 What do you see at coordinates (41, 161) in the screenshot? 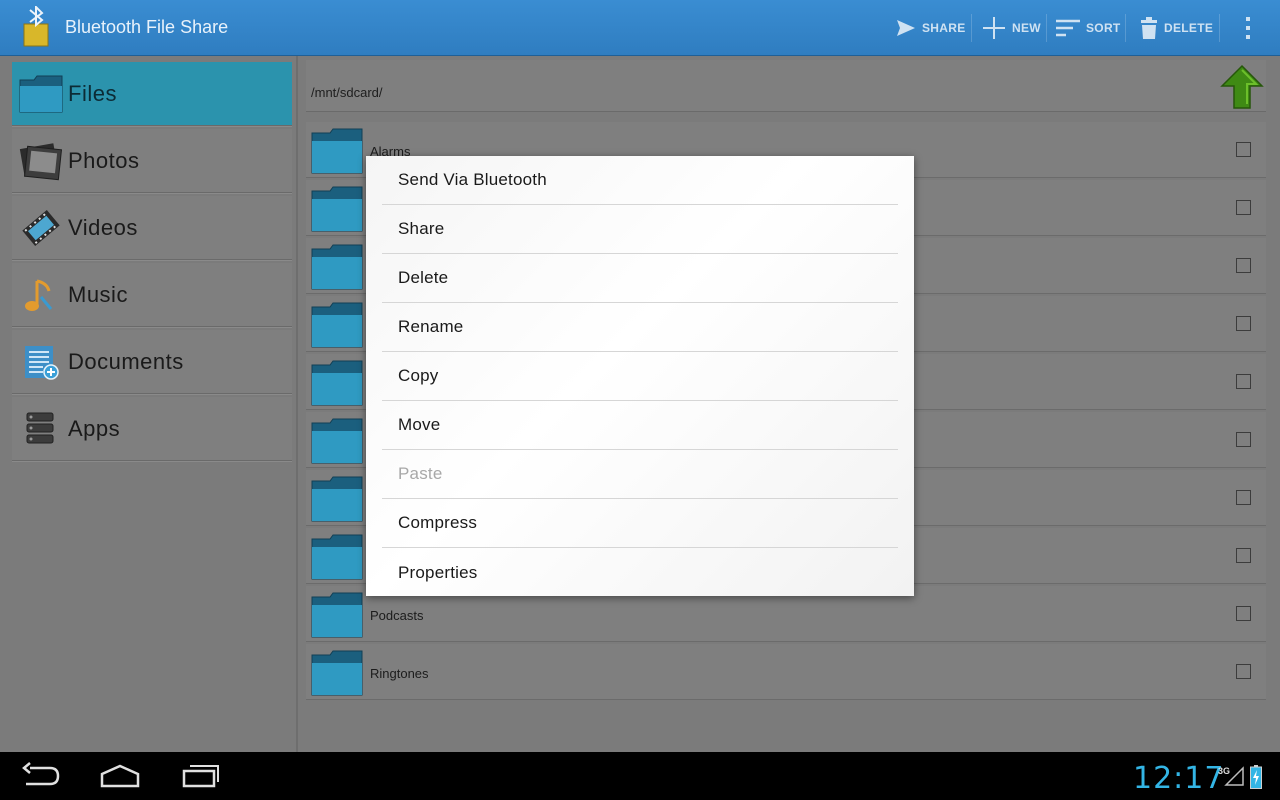
I see `photos-icon` at bounding box center [41, 161].